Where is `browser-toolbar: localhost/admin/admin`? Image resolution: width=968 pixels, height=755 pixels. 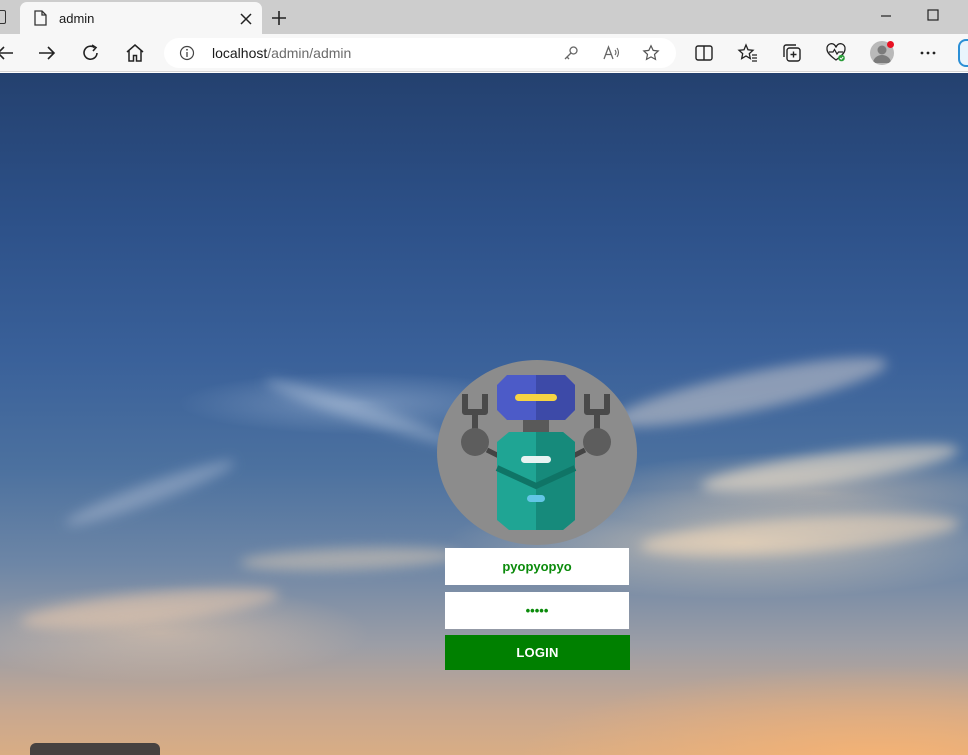 browser-toolbar: localhost/admin/admin is located at coordinates (484, 53).